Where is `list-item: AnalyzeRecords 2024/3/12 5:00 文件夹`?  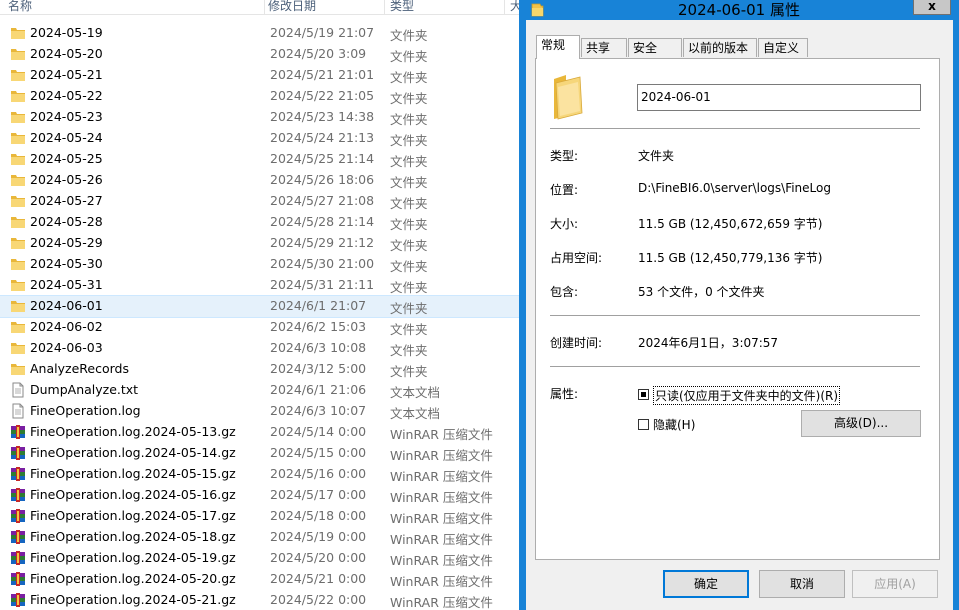
list-item: AnalyzeRecords 2024/3/12 5:00 文件夹 is located at coordinates (260, 369).